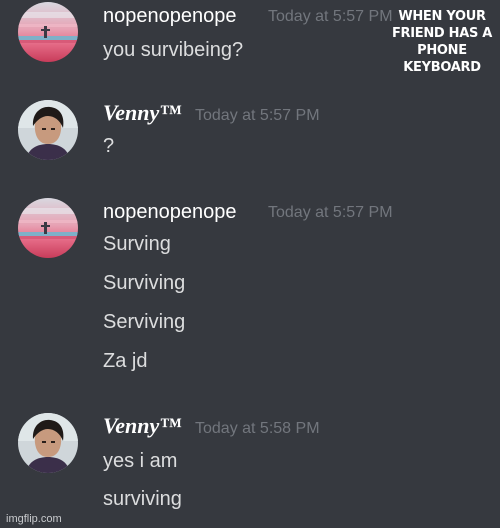 This screenshot has width=500, height=528. I want to click on message-text: Za jd, so click(125, 361).